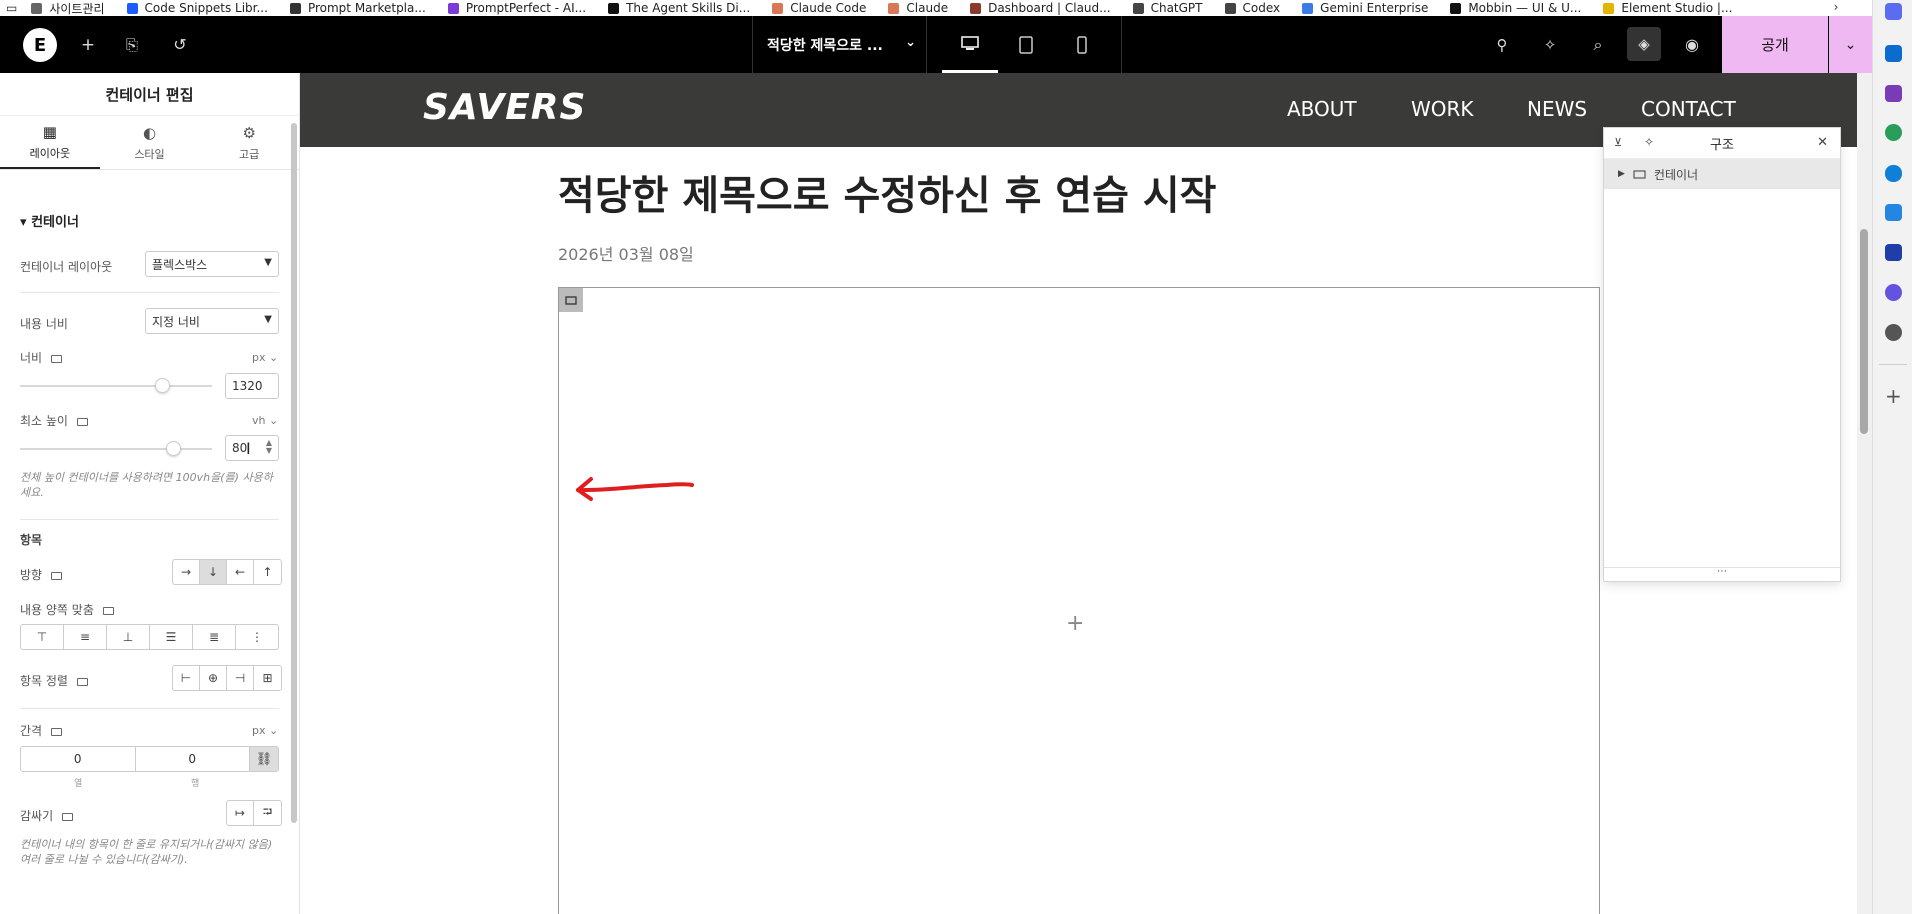 The height and width of the screenshot is (914, 1912). I want to click on justify-space-around-icon: ≣, so click(214, 637).